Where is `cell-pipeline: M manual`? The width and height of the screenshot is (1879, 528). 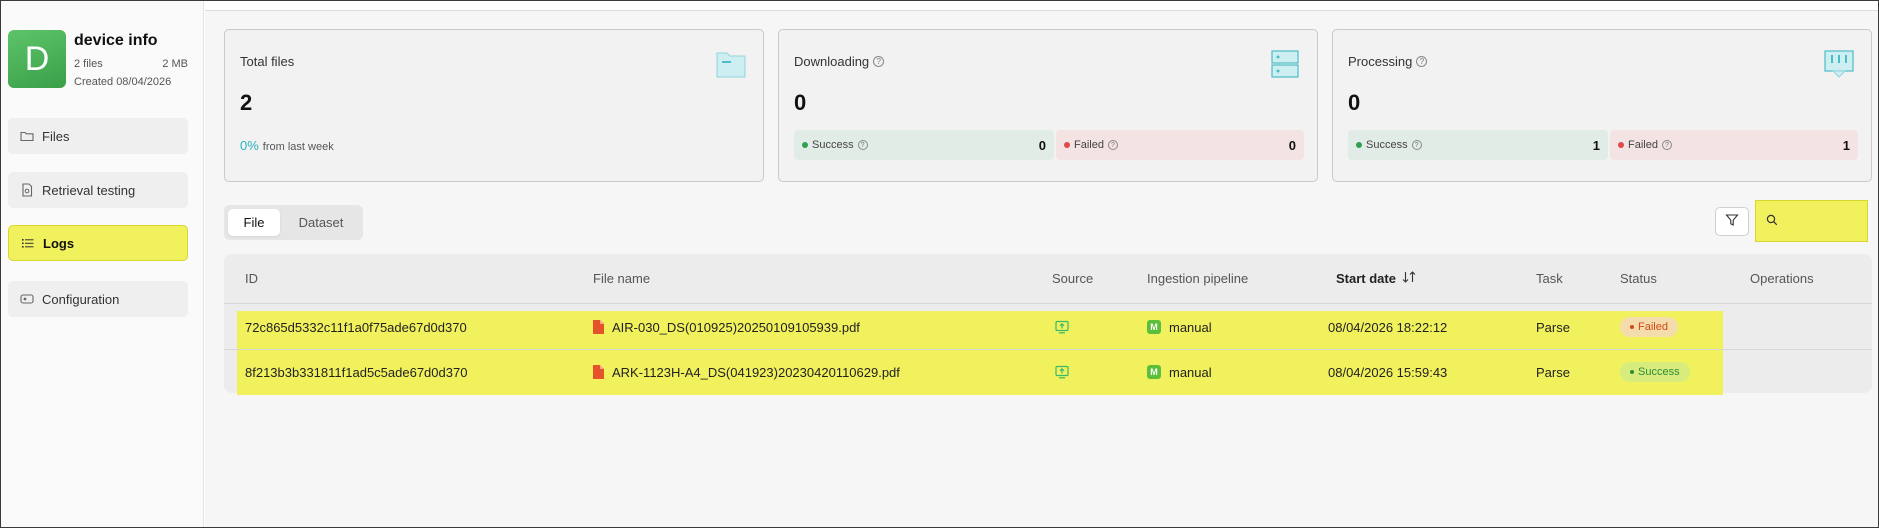
cell-pipeline: M manual is located at coordinates (1179, 372).